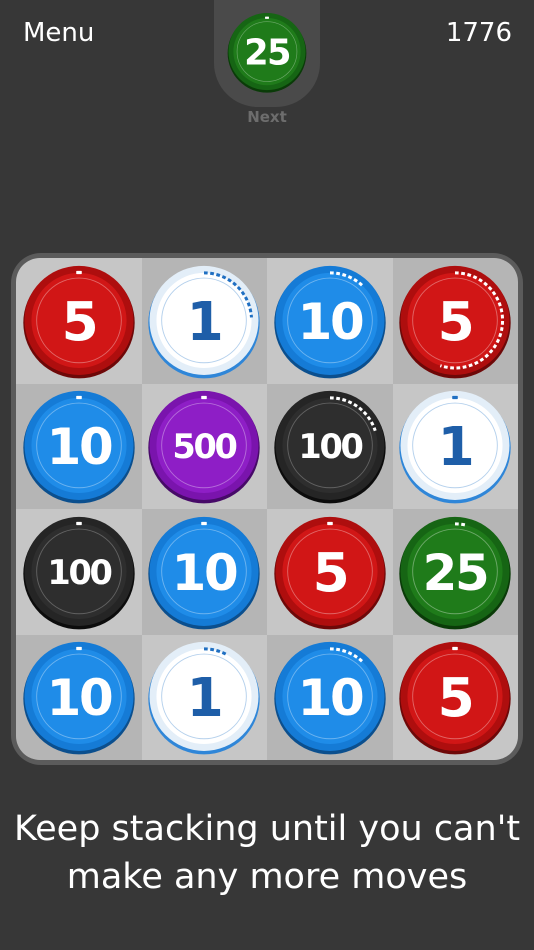 This screenshot has width=534, height=950. What do you see at coordinates (267, 877) in the screenshot?
I see `hint-line-2: make any more moves` at bounding box center [267, 877].